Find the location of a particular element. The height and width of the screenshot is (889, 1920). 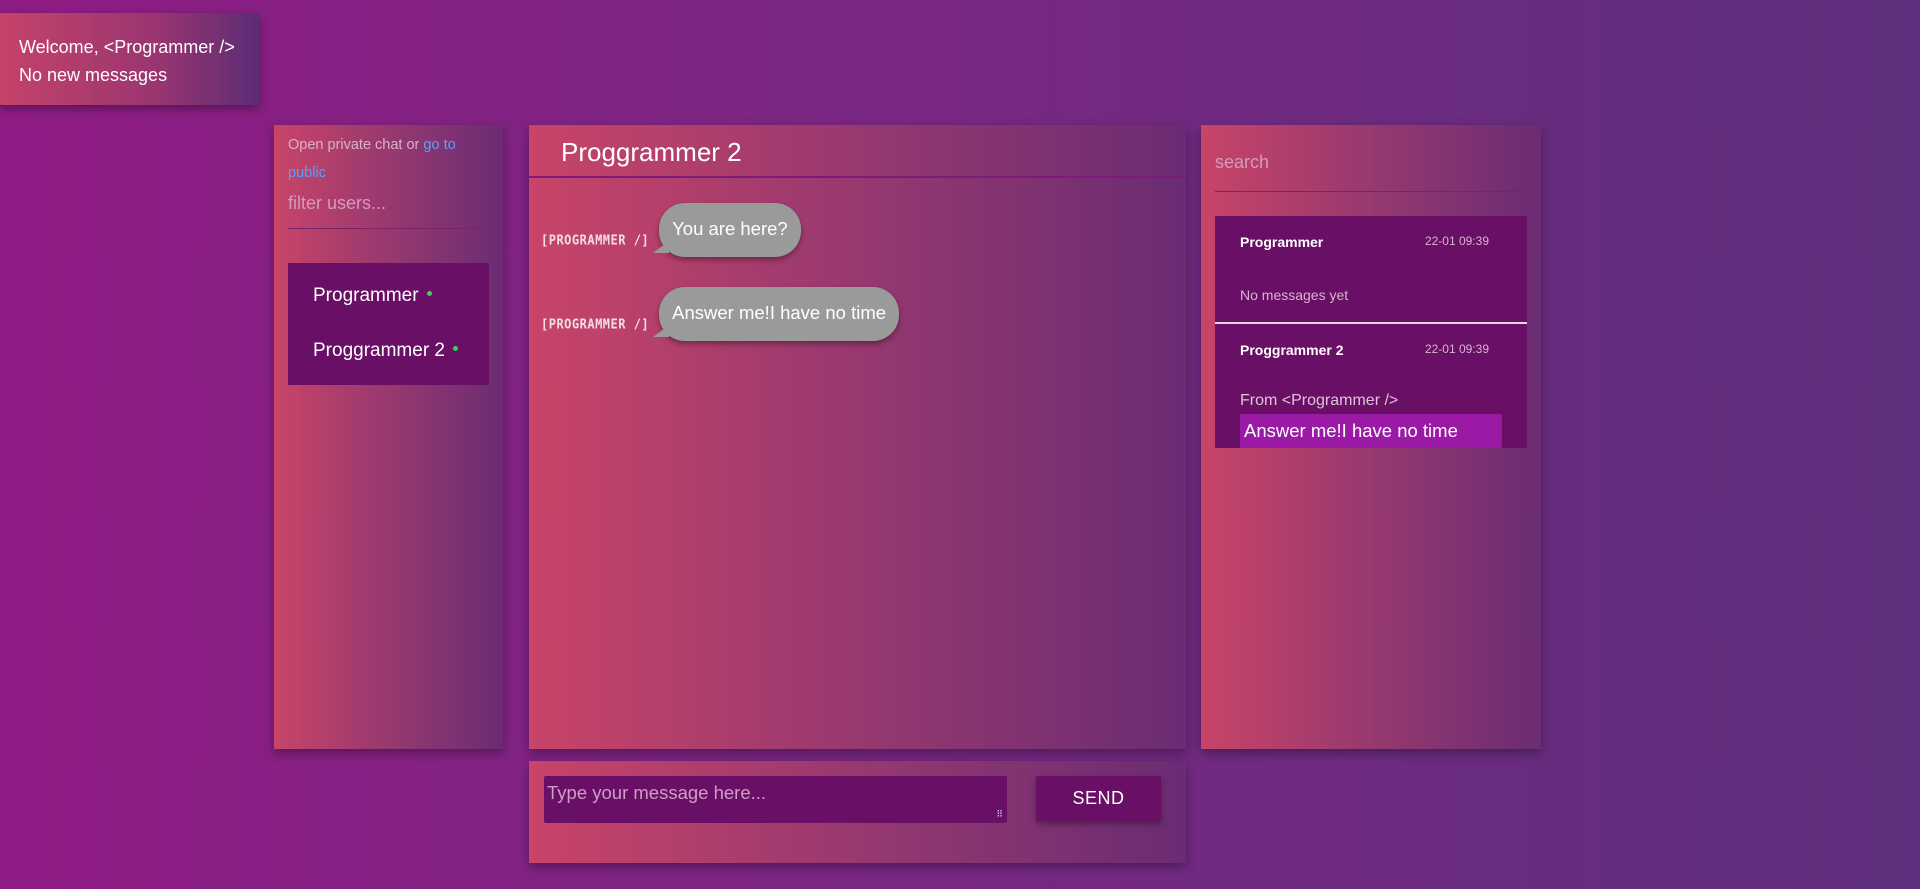

hint-text: Open private chat or is located at coordinates (356, 145).